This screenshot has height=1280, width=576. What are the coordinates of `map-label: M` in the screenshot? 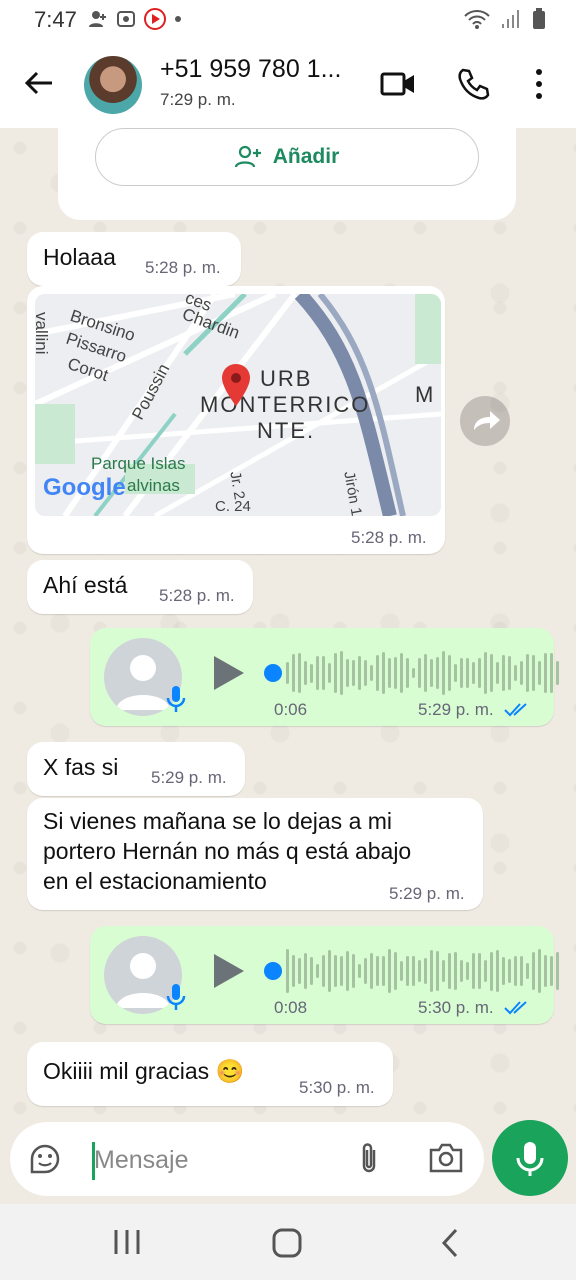 It's located at (424, 394).